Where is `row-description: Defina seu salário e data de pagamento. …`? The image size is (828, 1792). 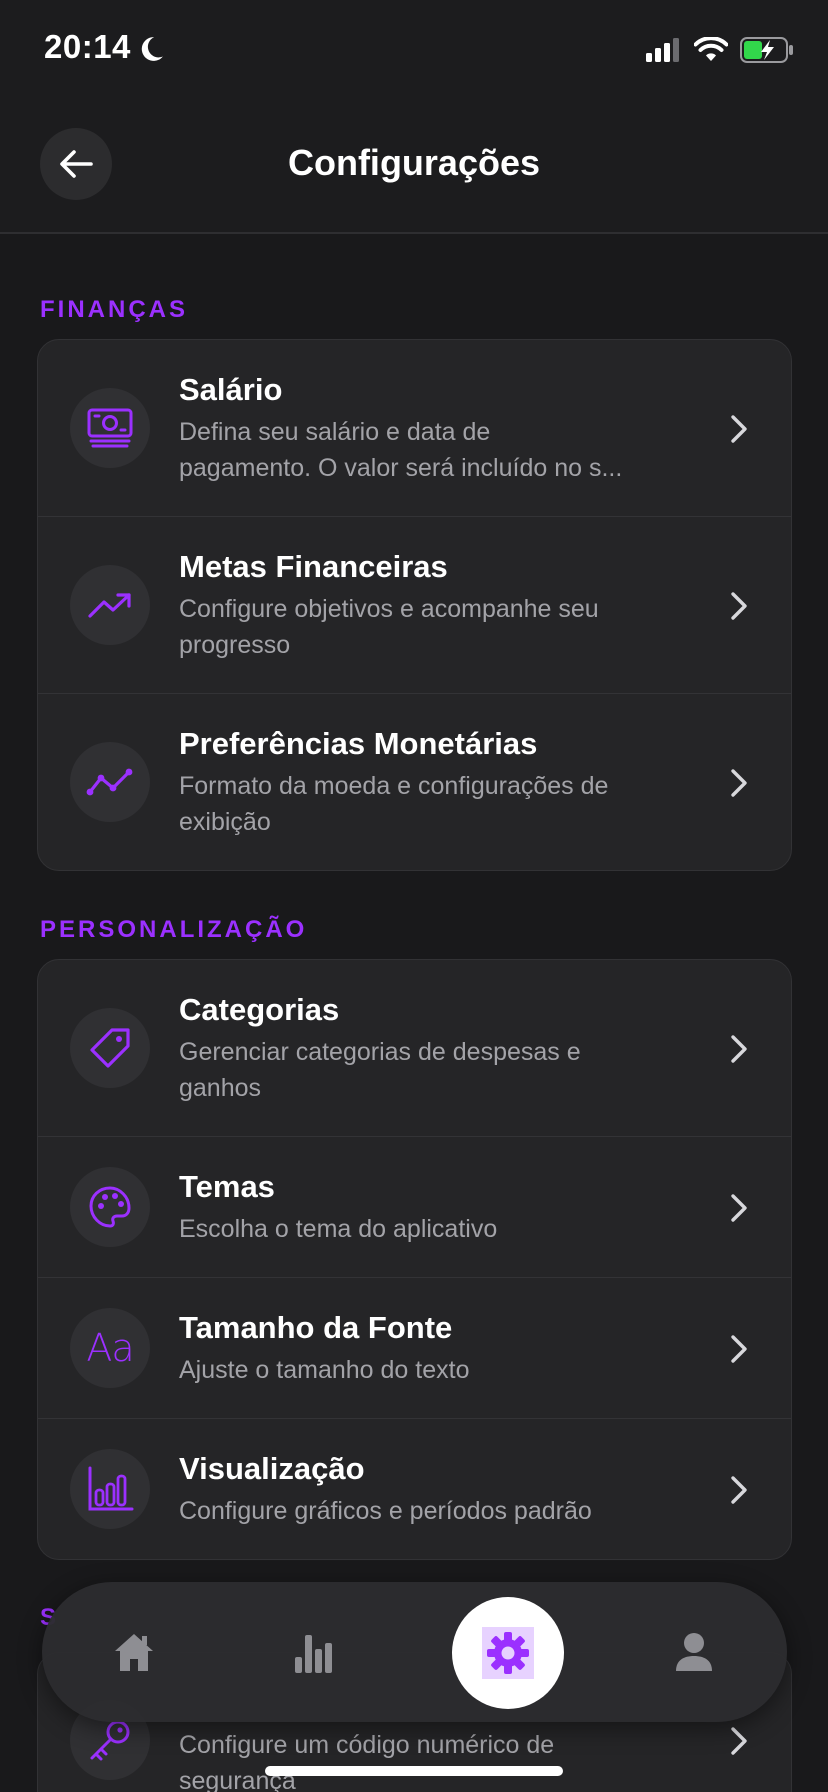
row-description: Defina seu salário e data de pagamento. … is located at coordinates (430, 450).